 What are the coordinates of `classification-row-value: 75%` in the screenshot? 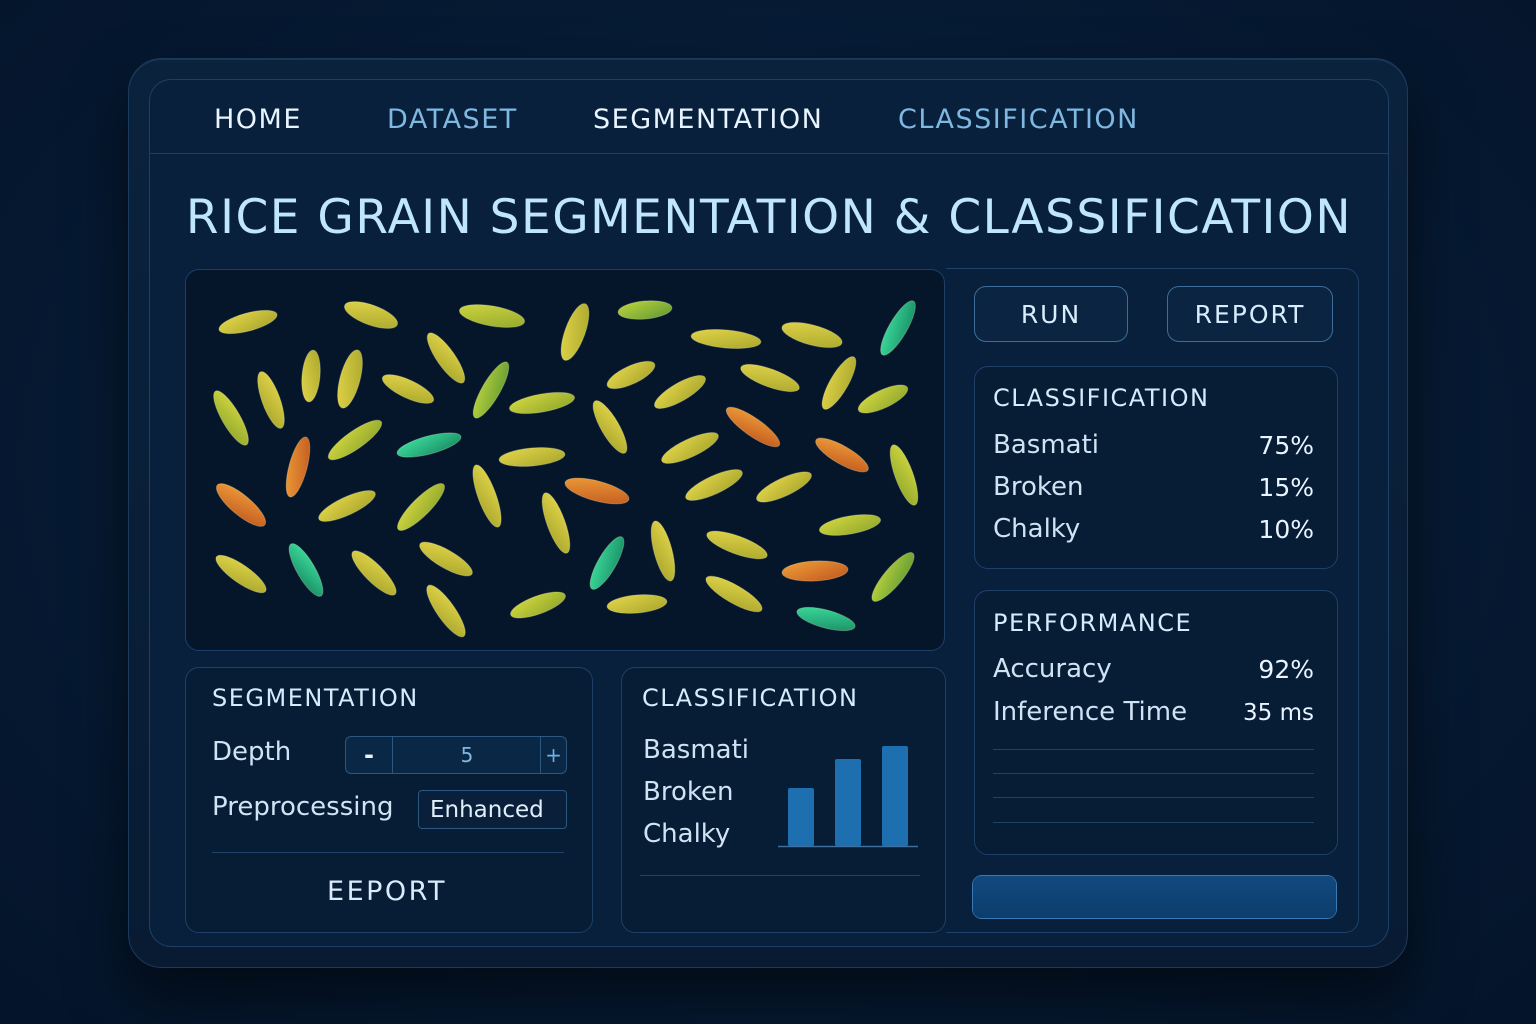 It's located at (1286, 445).